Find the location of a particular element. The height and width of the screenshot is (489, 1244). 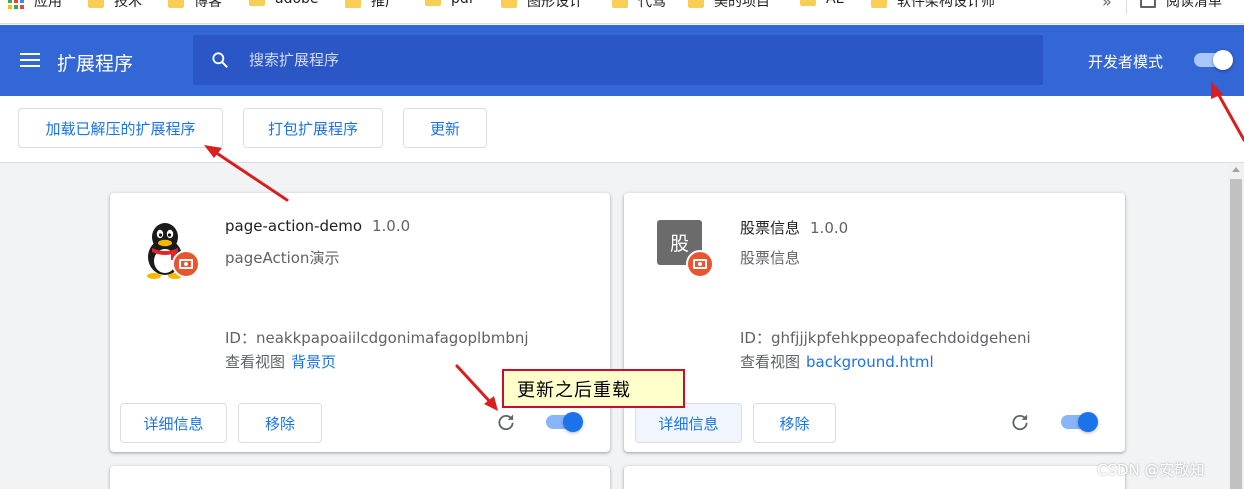

extension-name-text: 股票信息 is located at coordinates (770, 228).